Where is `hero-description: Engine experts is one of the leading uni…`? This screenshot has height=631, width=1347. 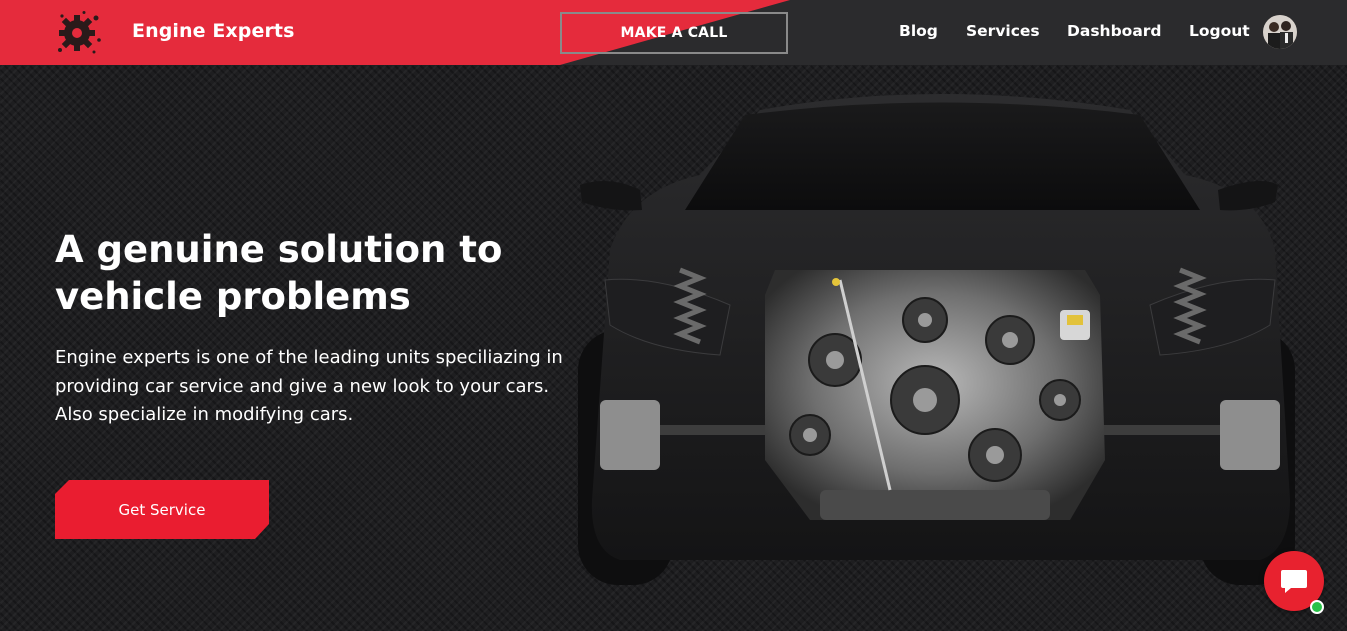
hero-description: Engine experts is one of the leading uni… is located at coordinates (309, 386).